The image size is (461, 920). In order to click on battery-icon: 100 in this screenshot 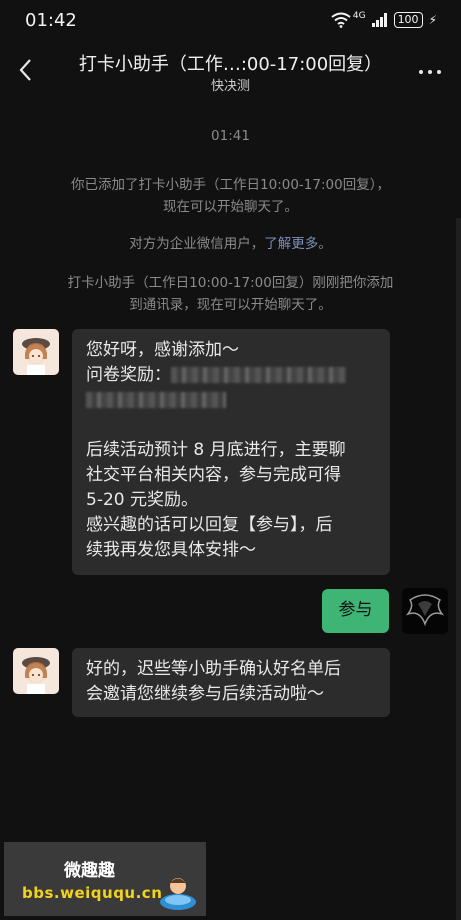, I will do `click(408, 20)`.